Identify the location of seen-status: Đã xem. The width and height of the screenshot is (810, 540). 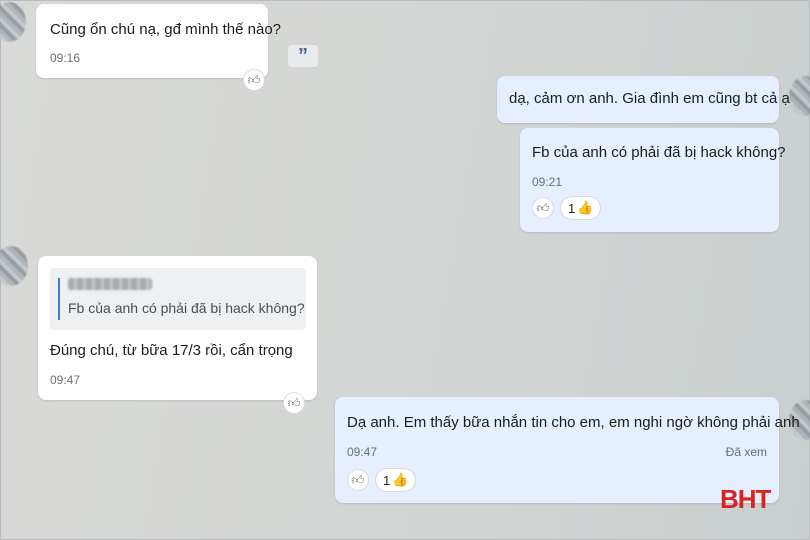
(746, 452).